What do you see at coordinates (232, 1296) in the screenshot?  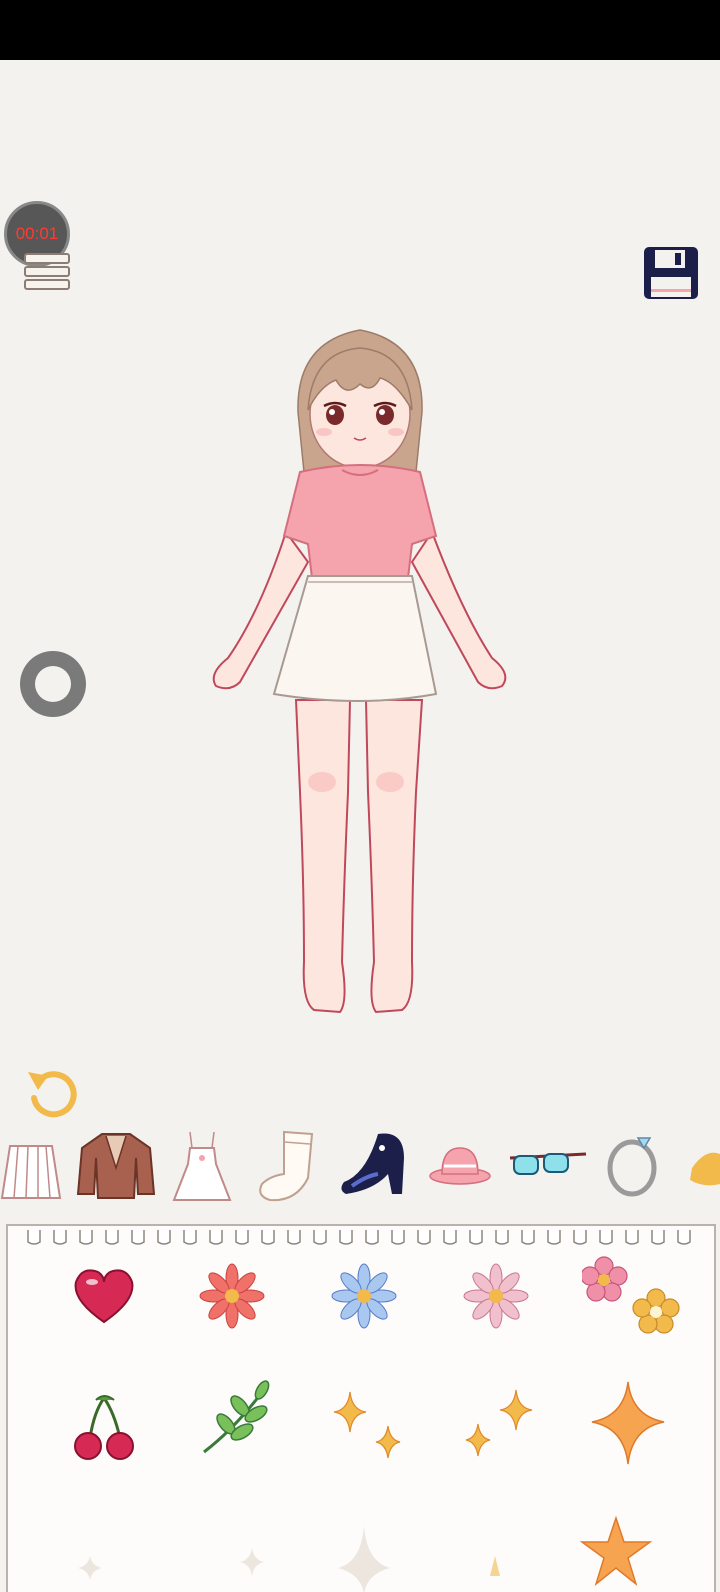 I see `red-flower-sticker` at bounding box center [232, 1296].